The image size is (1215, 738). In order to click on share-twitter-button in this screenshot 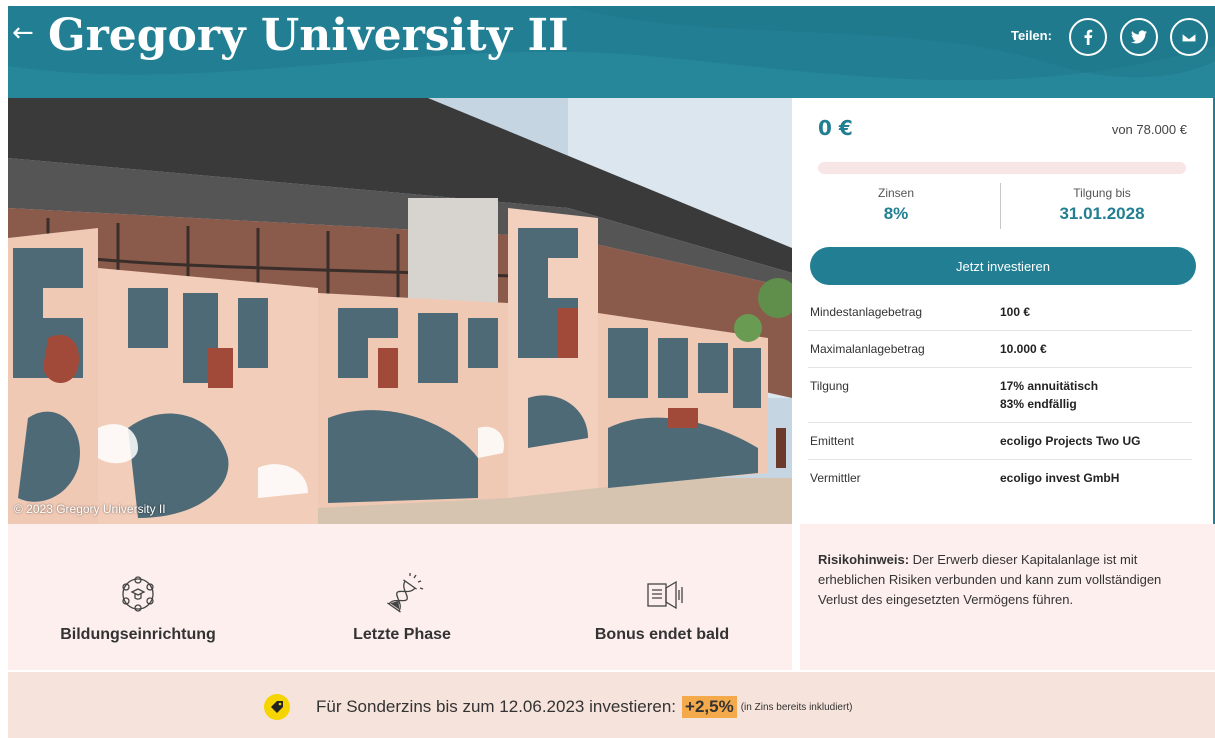, I will do `click(1139, 37)`.